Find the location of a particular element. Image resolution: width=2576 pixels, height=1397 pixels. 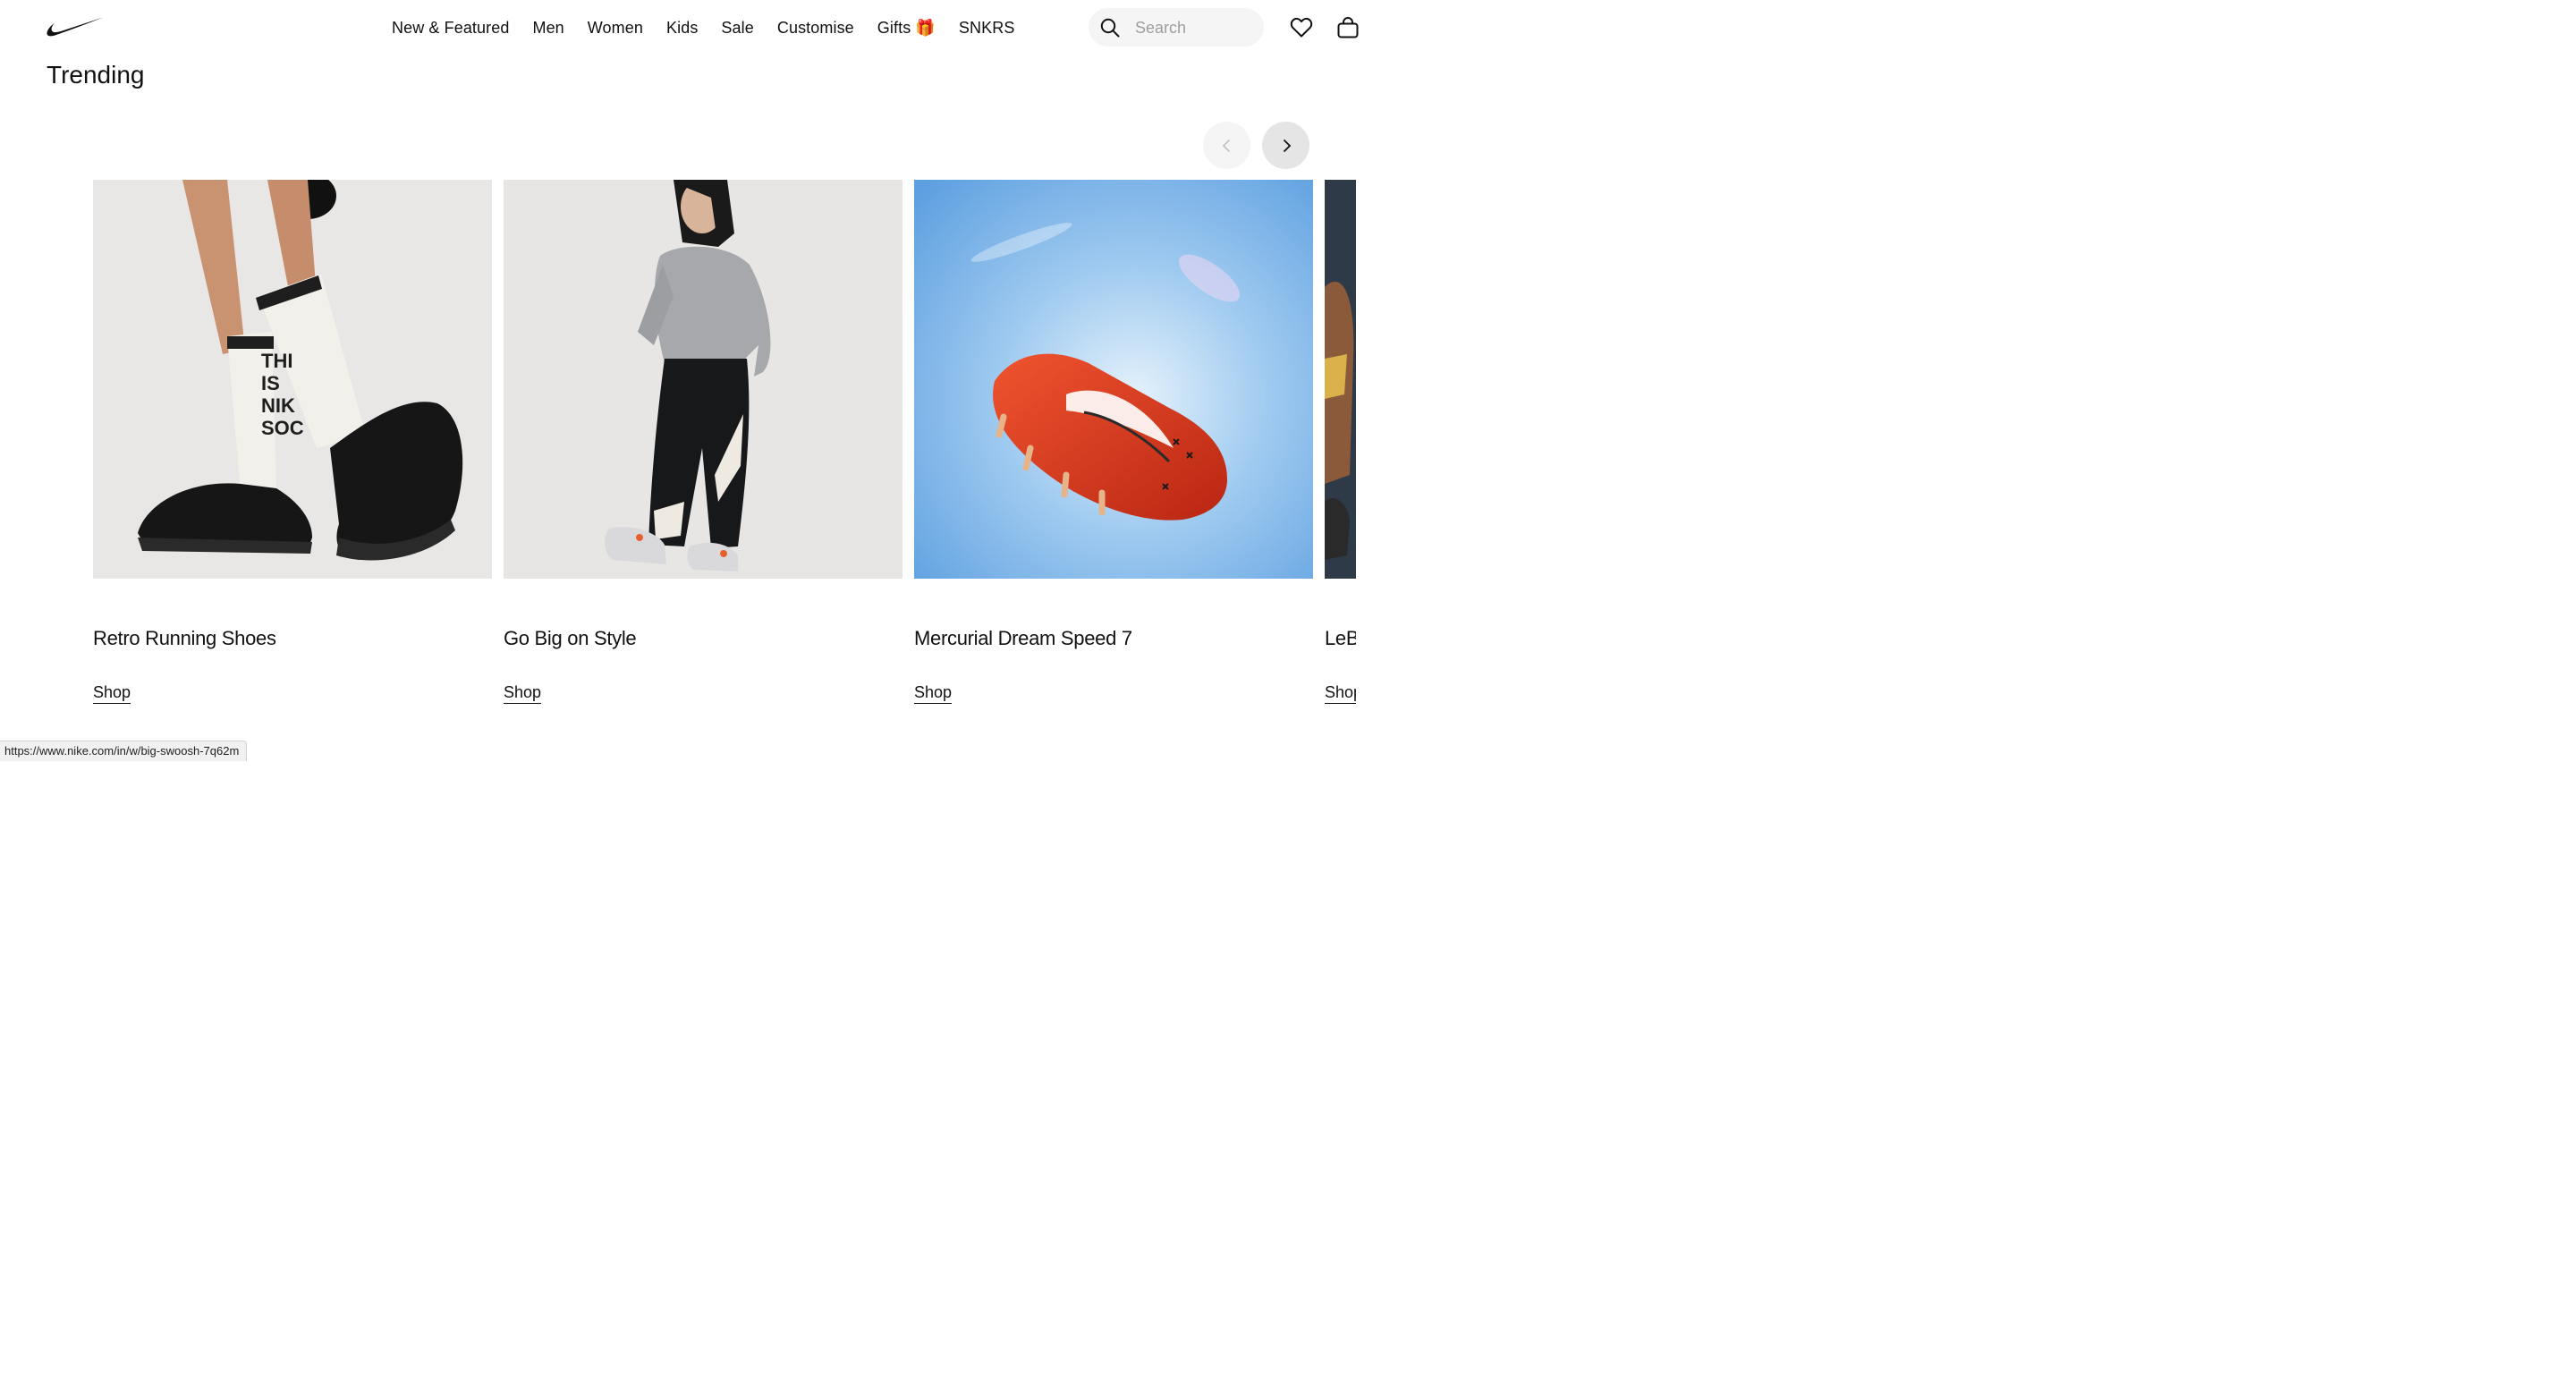

card-title: Go Big on Style is located at coordinates (570, 638).